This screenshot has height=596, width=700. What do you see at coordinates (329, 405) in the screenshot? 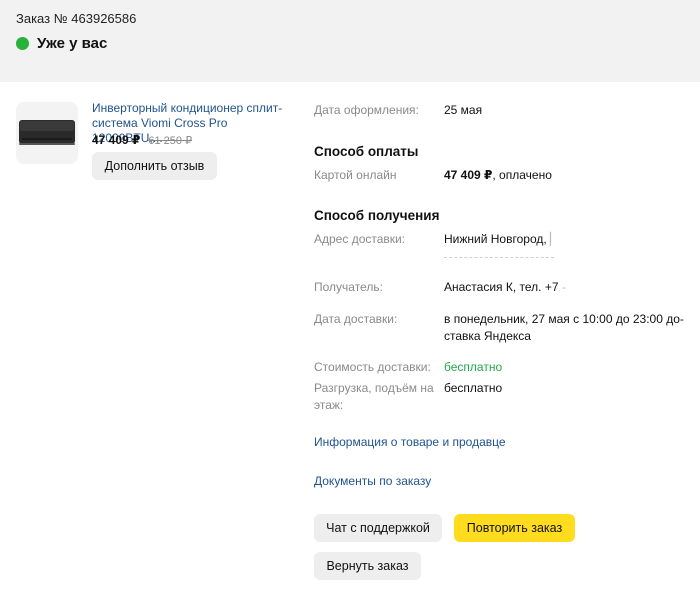
I see `unloading-label-line2: этаж:` at bounding box center [329, 405].